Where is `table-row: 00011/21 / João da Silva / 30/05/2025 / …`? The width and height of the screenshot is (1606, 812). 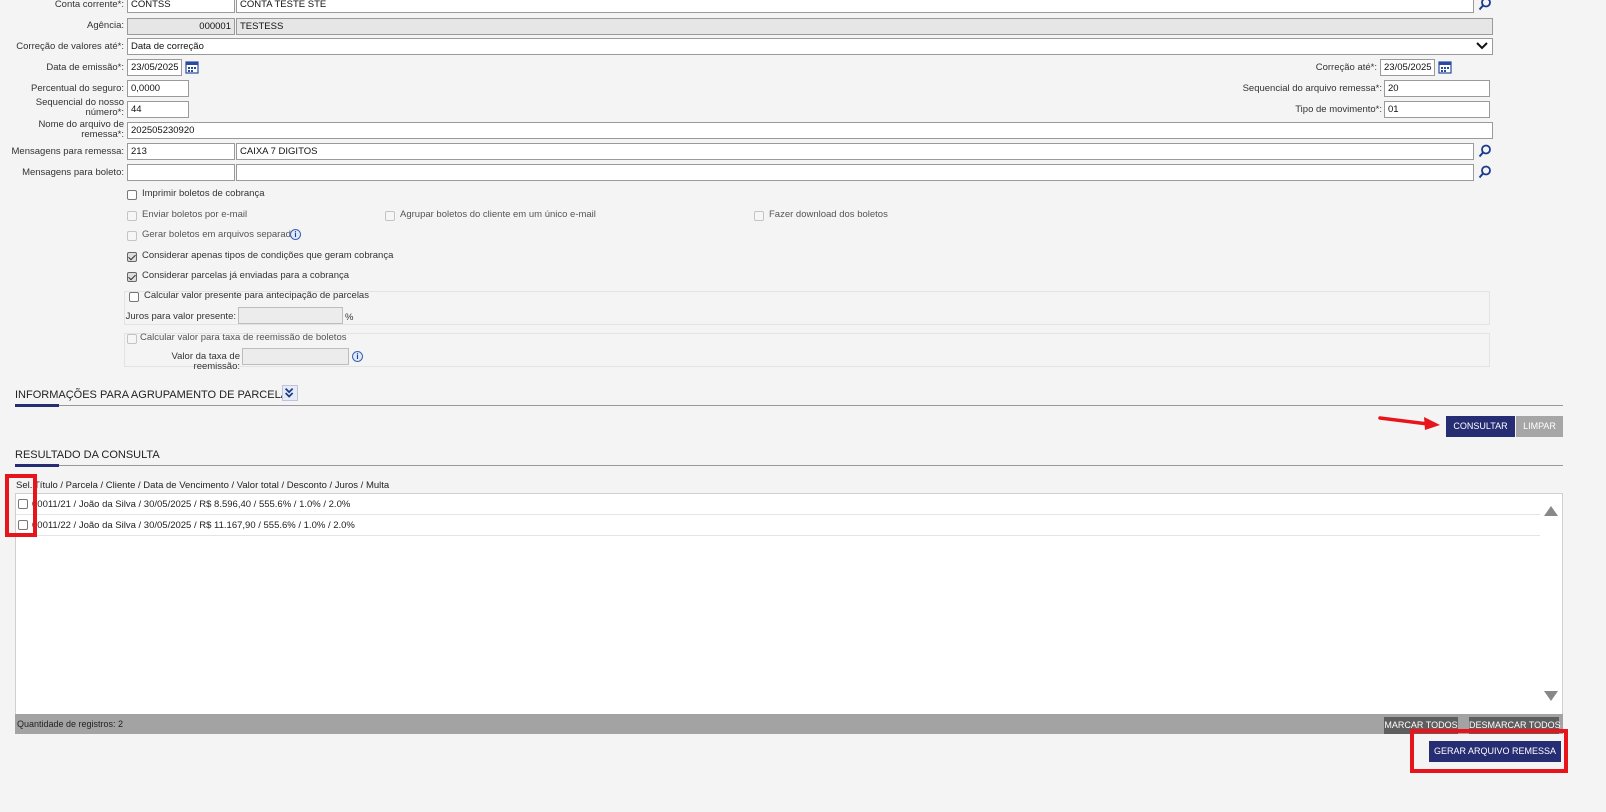
table-row: 00011/21 / João da Silva / 30/05/2025 / … is located at coordinates (778, 504).